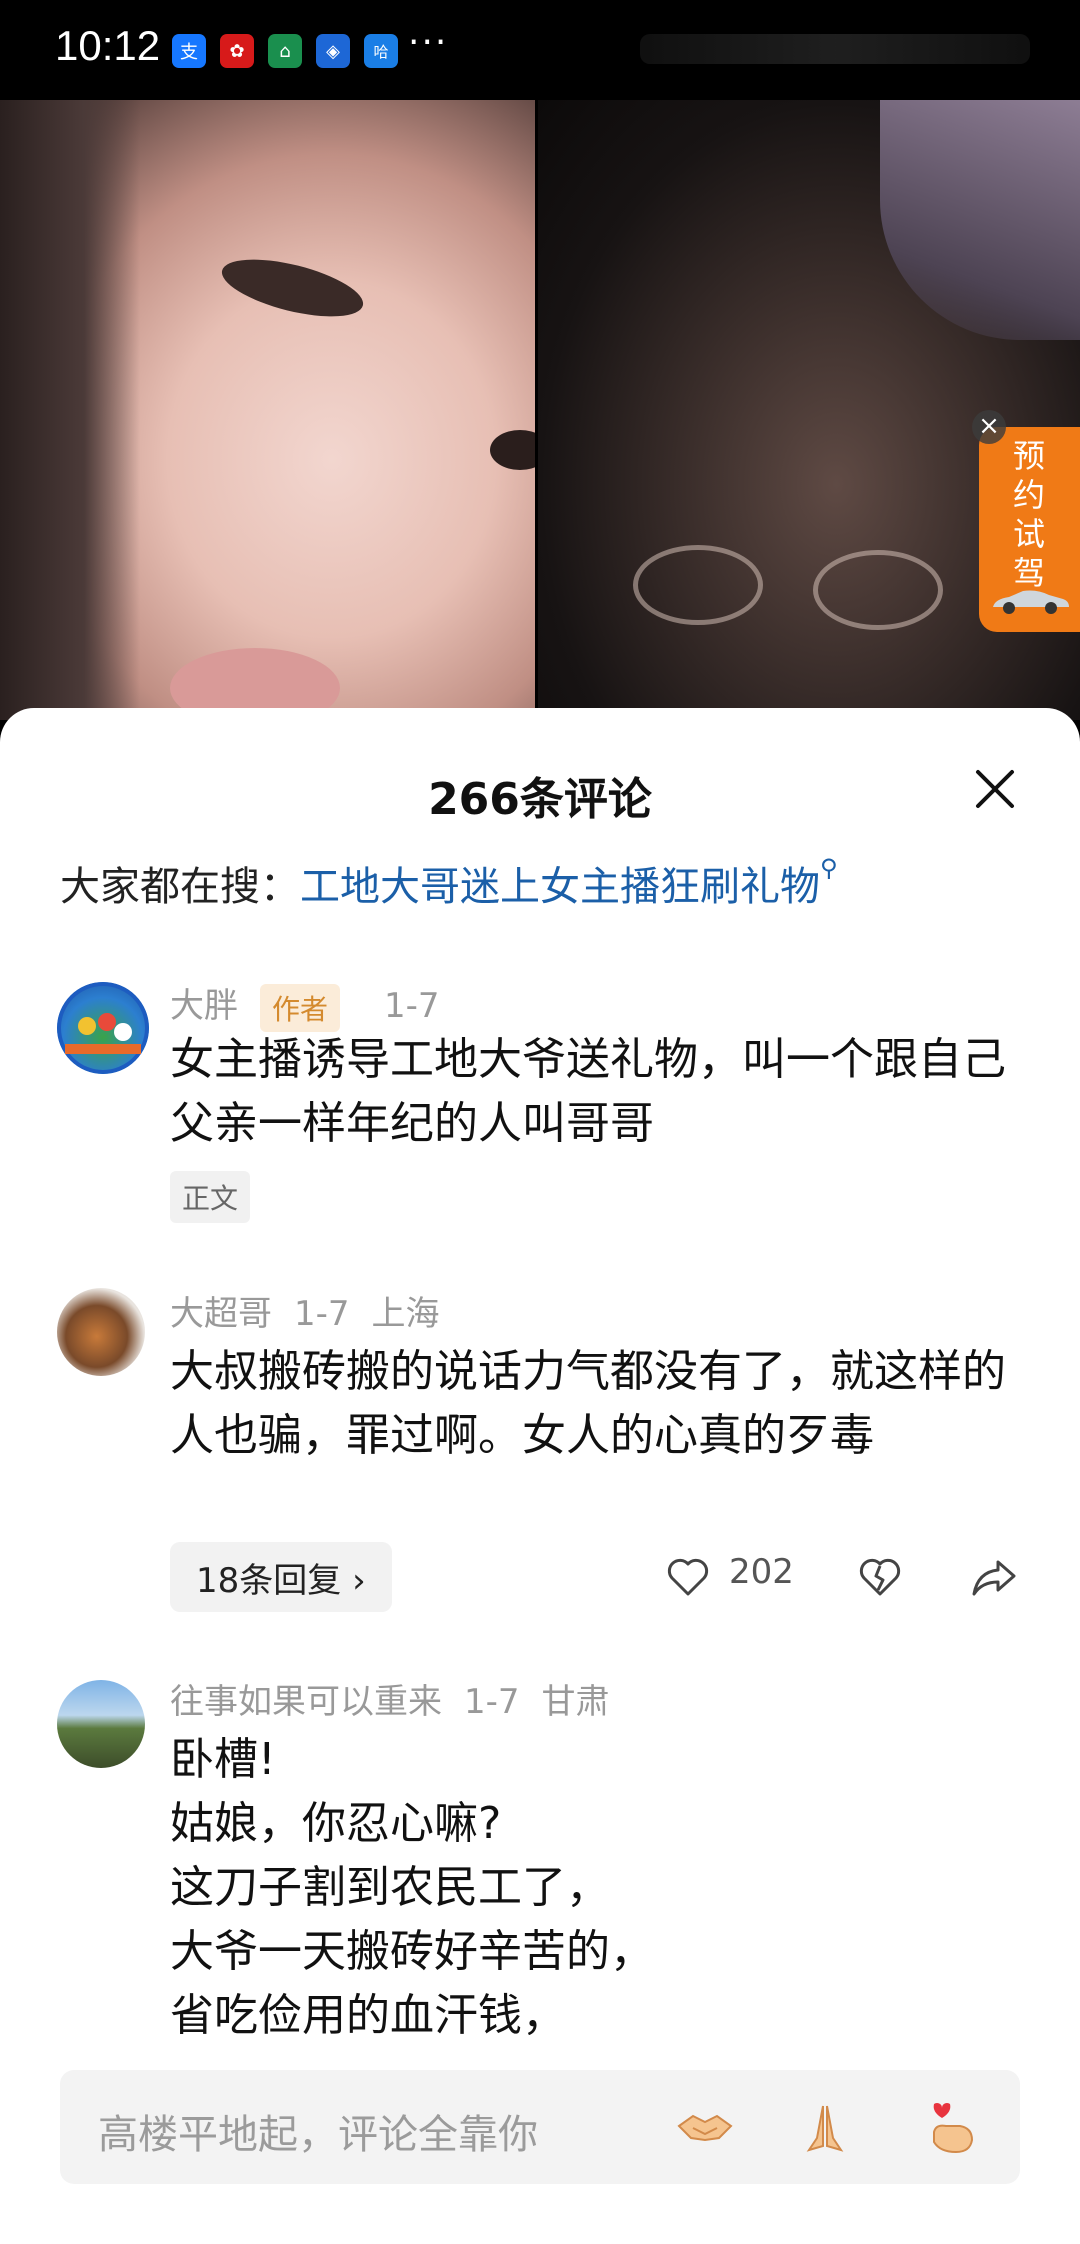 This screenshot has width=1080, height=2244. I want to click on comment-username: 往事如果可以重来, so click(306, 1702).